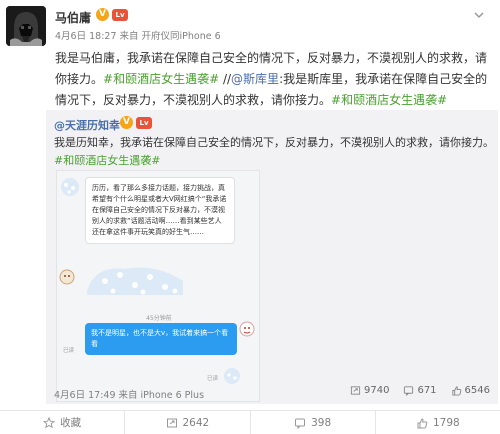 The image size is (500, 434). I want to click on comment-button: 398, so click(313, 422).